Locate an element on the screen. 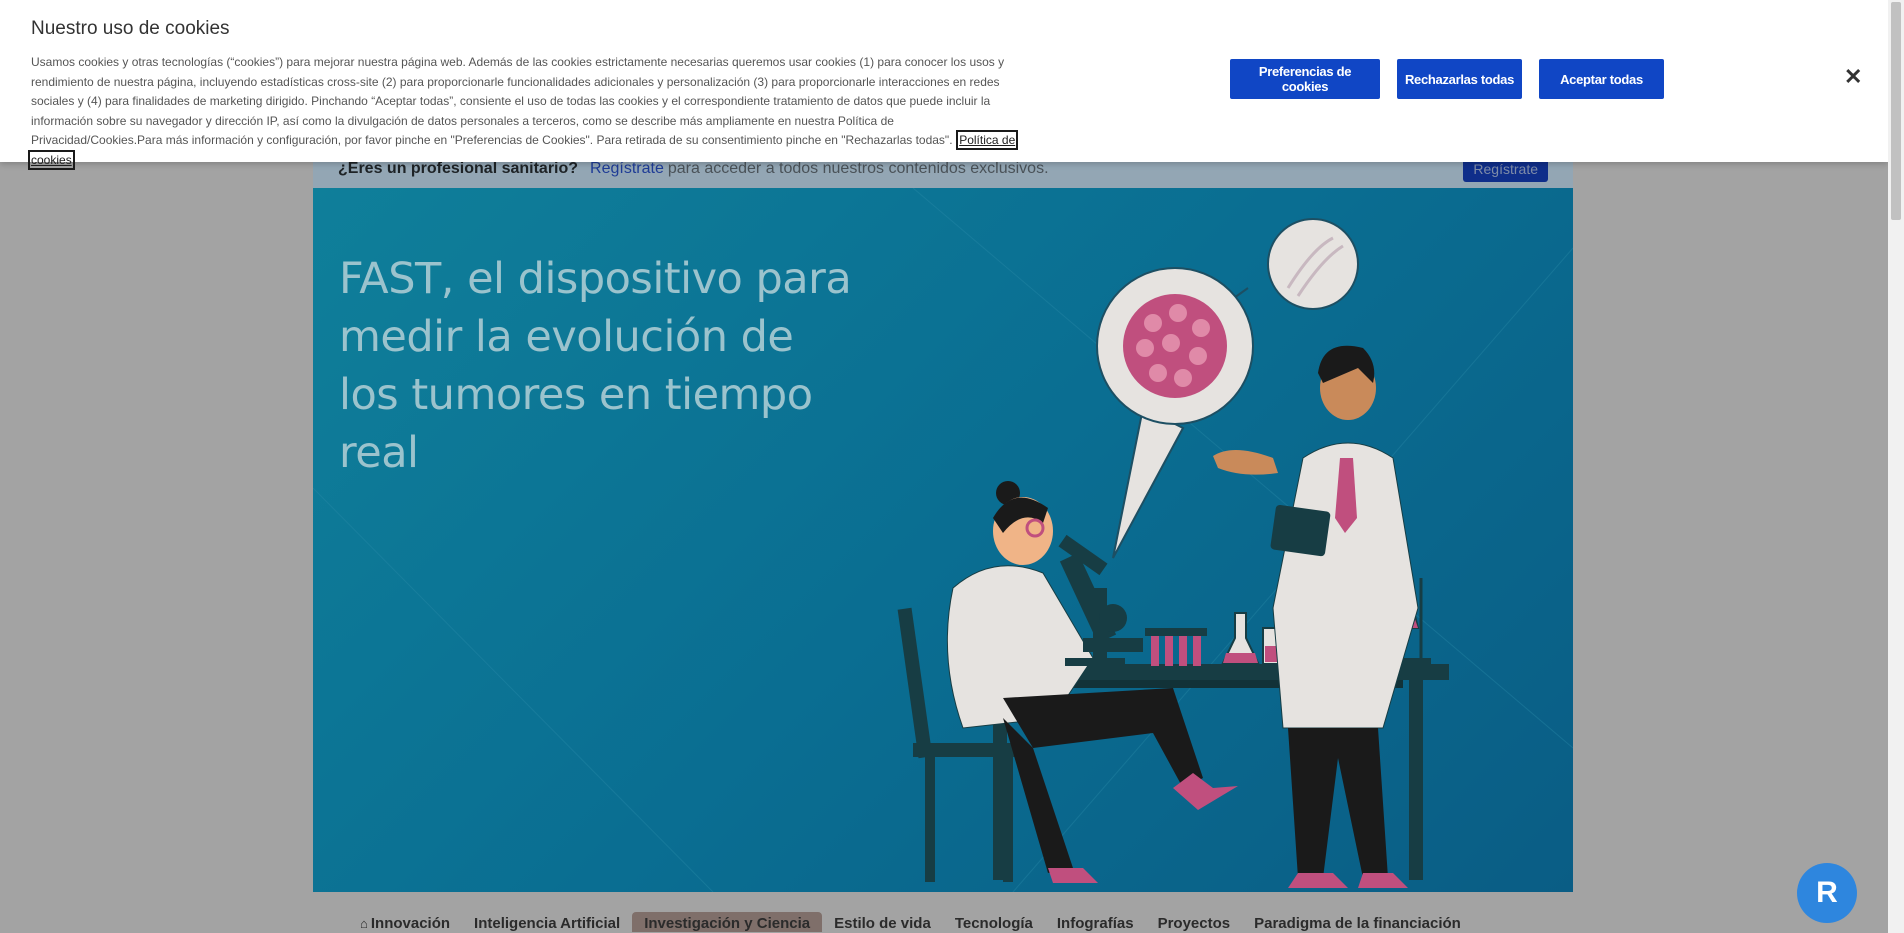 The height and width of the screenshot is (933, 1904). nav-item-infografias: Infografías is located at coordinates (1095, 922).